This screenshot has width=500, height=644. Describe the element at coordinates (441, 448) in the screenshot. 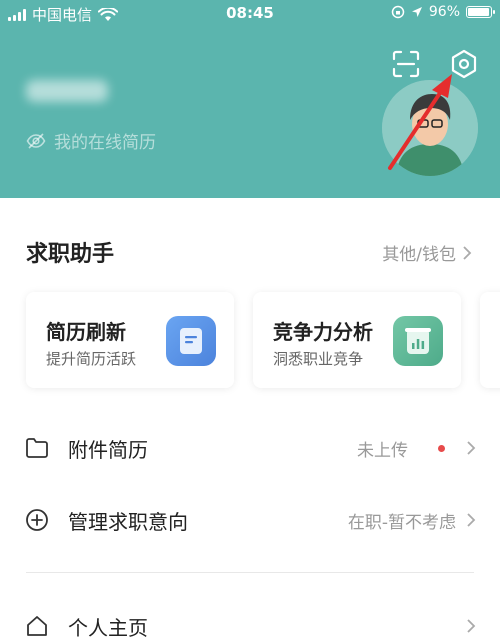

I see `notification-dot` at that location.